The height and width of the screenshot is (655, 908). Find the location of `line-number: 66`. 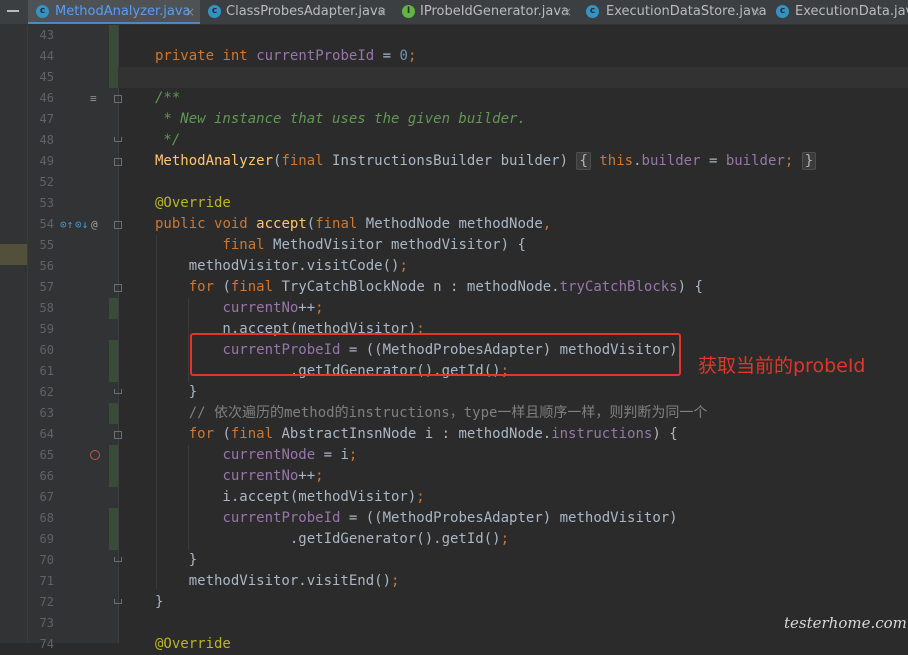

line-number: 66 is located at coordinates (46, 476).